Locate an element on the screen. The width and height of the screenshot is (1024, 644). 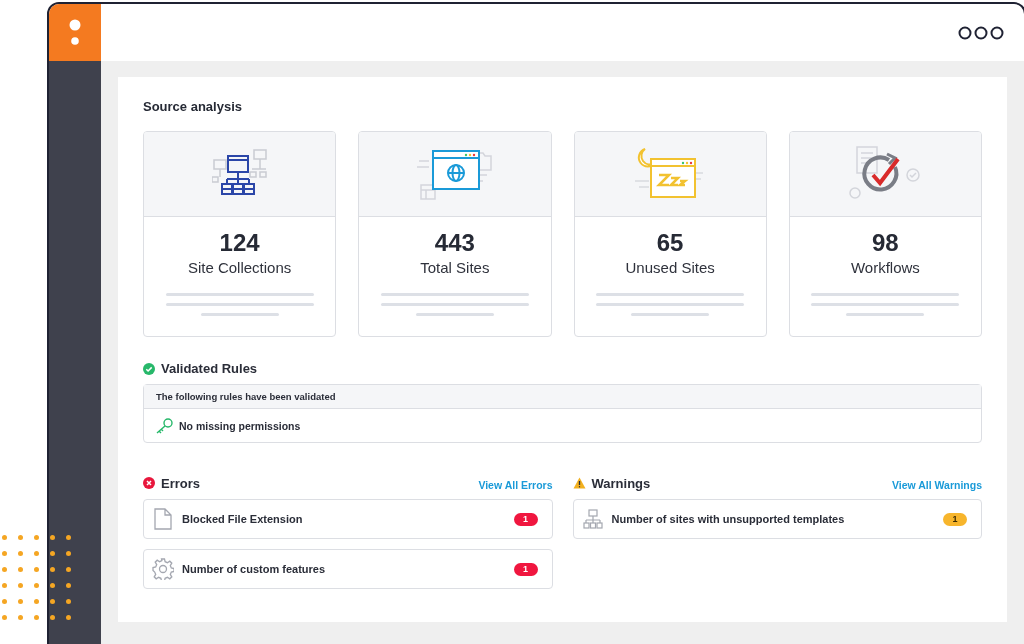
more-icon is located at coordinates (981, 32).